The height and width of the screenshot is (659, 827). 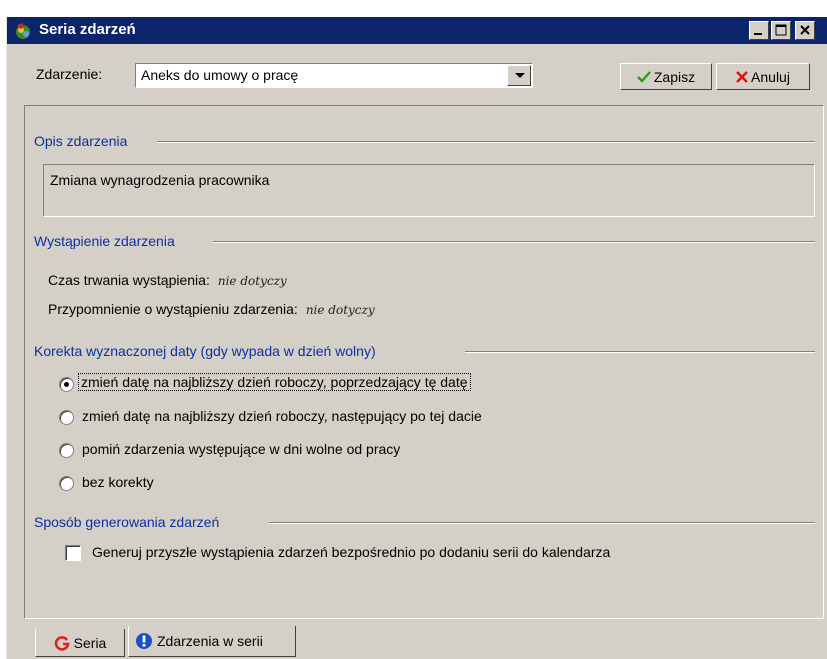 What do you see at coordinates (334, 75) in the screenshot?
I see `event-select: Aneks do umowy o pracę` at bounding box center [334, 75].